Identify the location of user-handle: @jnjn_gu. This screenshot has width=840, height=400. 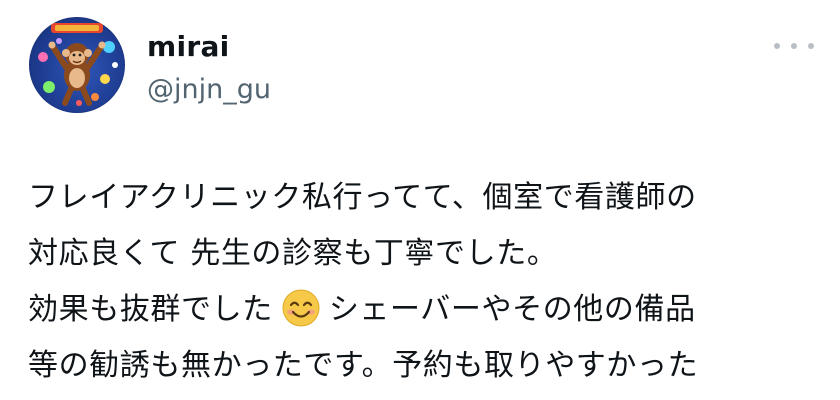
(209, 89).